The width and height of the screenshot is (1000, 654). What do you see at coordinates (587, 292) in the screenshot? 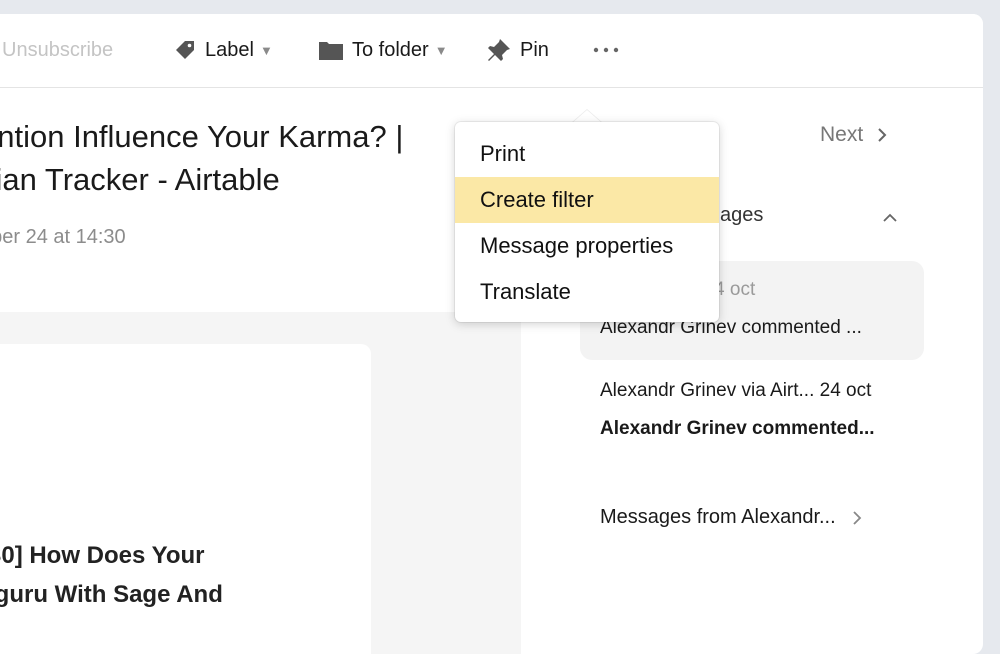
I see `menu-item-translate: Translate` at bounding box center [587, 292].